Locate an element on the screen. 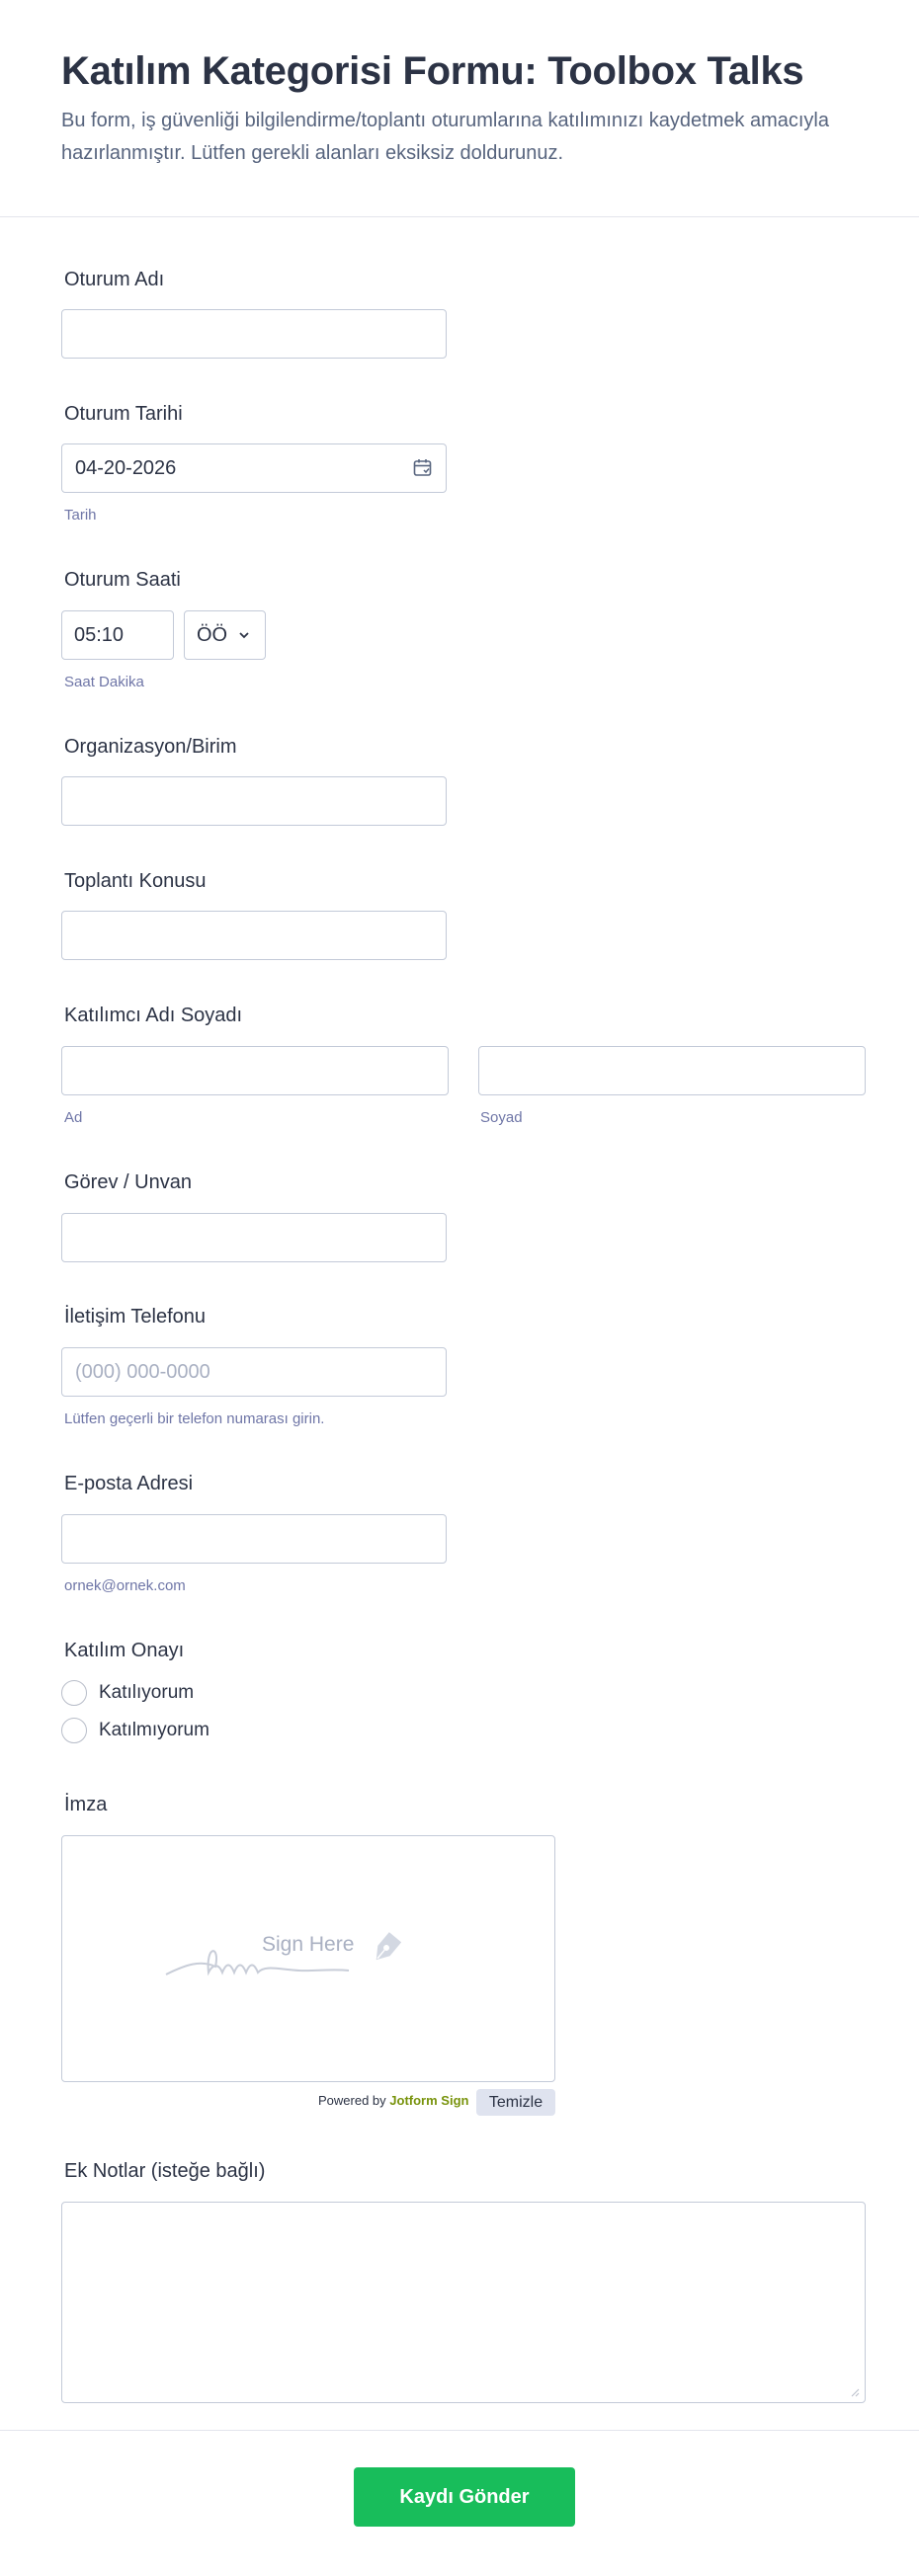 The image size is (919, 2576). session-date-input: 04-20-2026 is located at coordinates (254, 468).